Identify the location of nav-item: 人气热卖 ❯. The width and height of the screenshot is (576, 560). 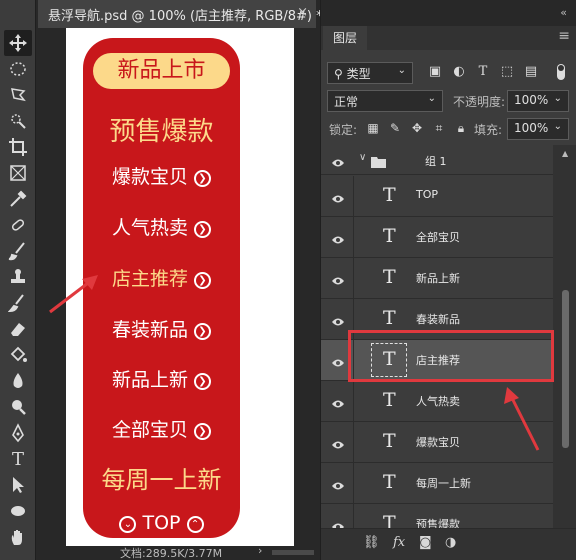
(161, 226).